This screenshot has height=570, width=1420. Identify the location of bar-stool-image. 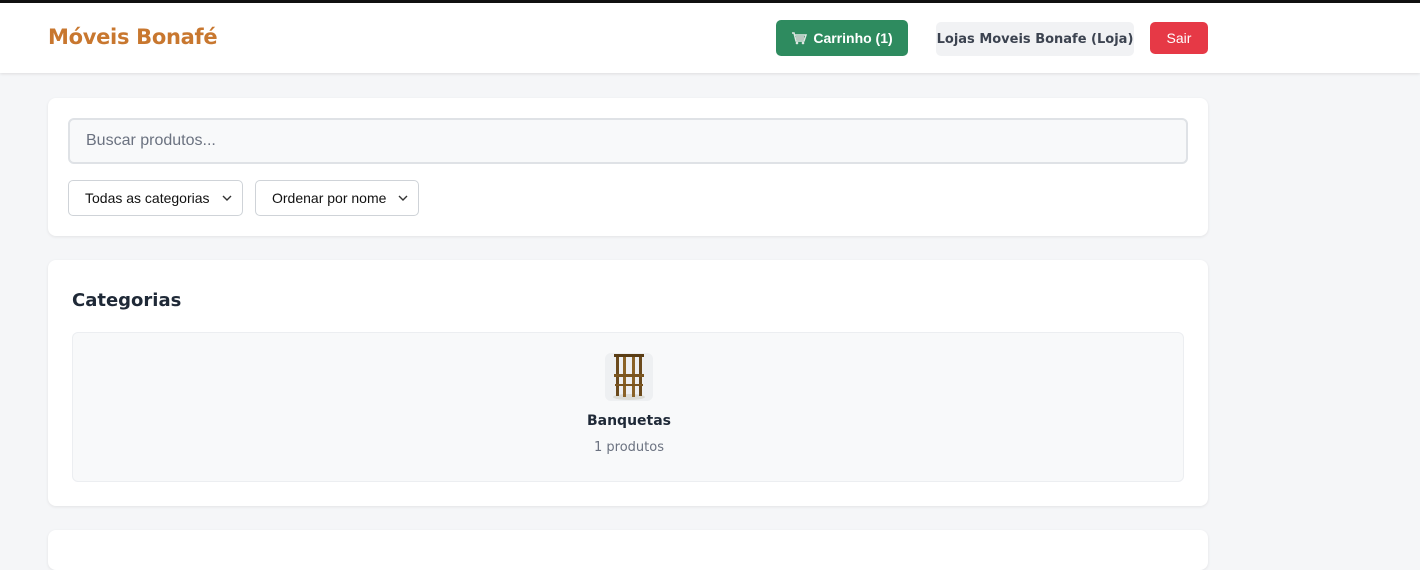
(629, 377).